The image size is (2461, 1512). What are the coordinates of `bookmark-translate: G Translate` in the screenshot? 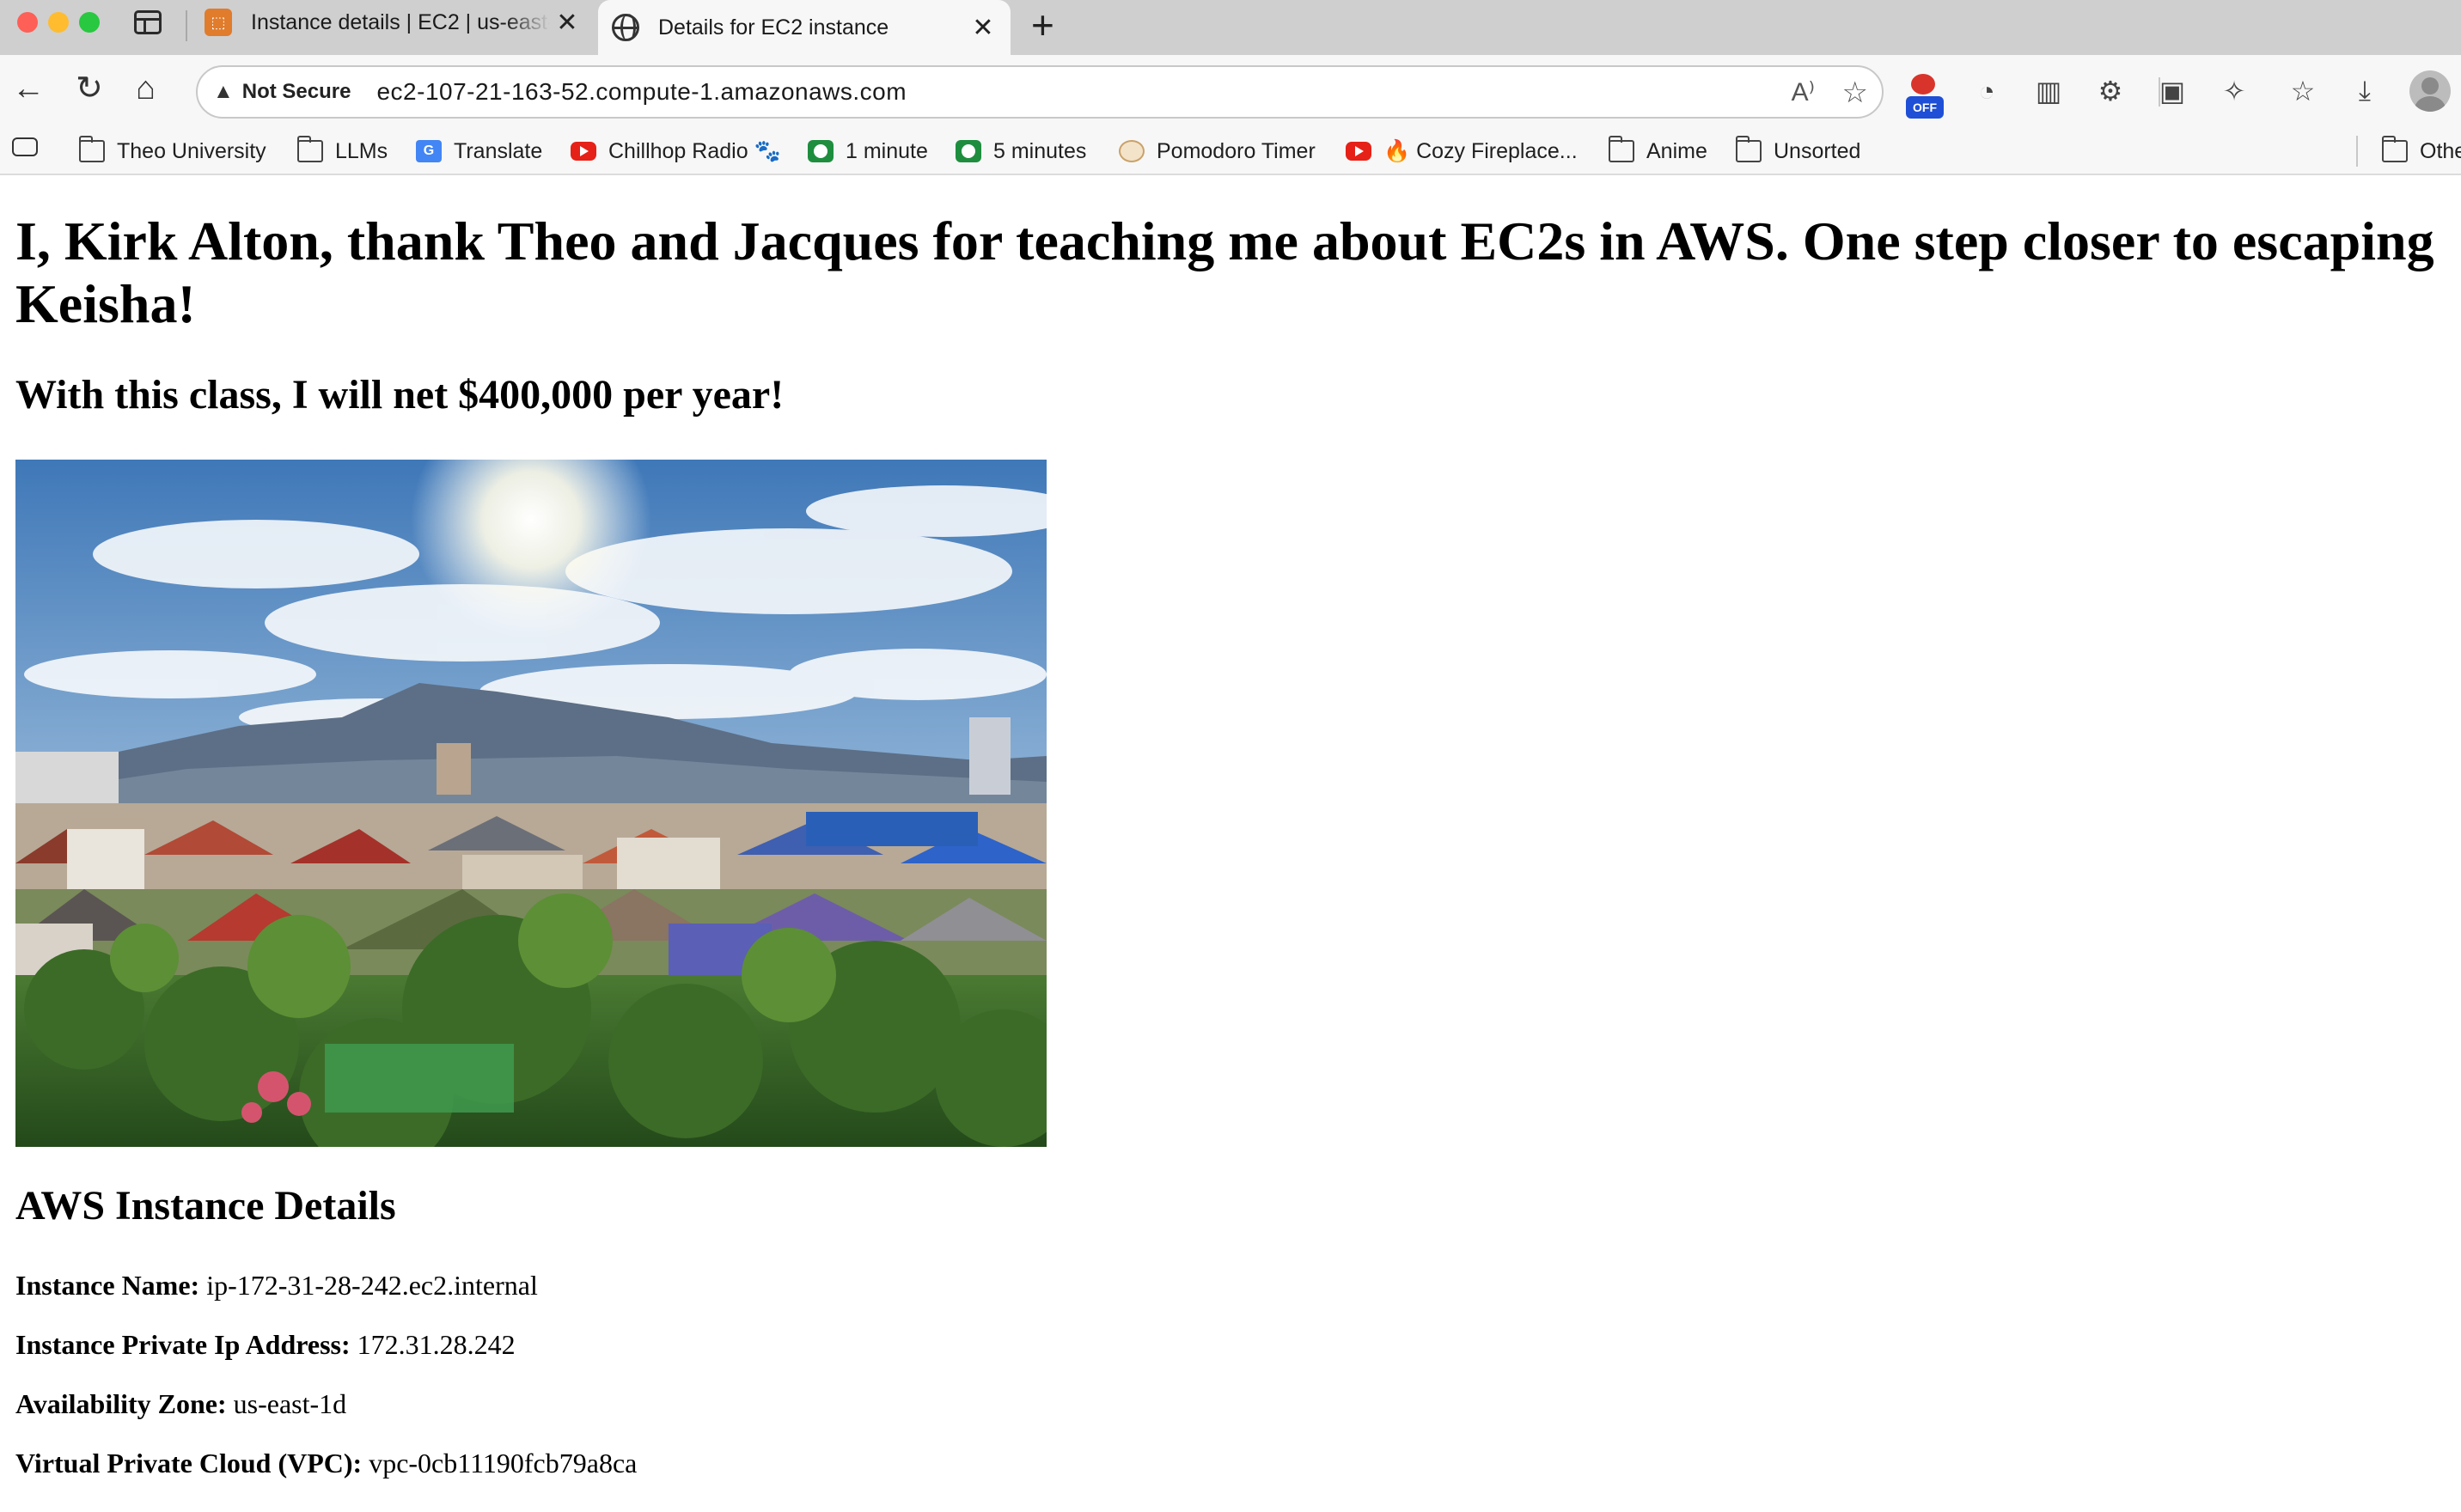 It's located at (479, 151).